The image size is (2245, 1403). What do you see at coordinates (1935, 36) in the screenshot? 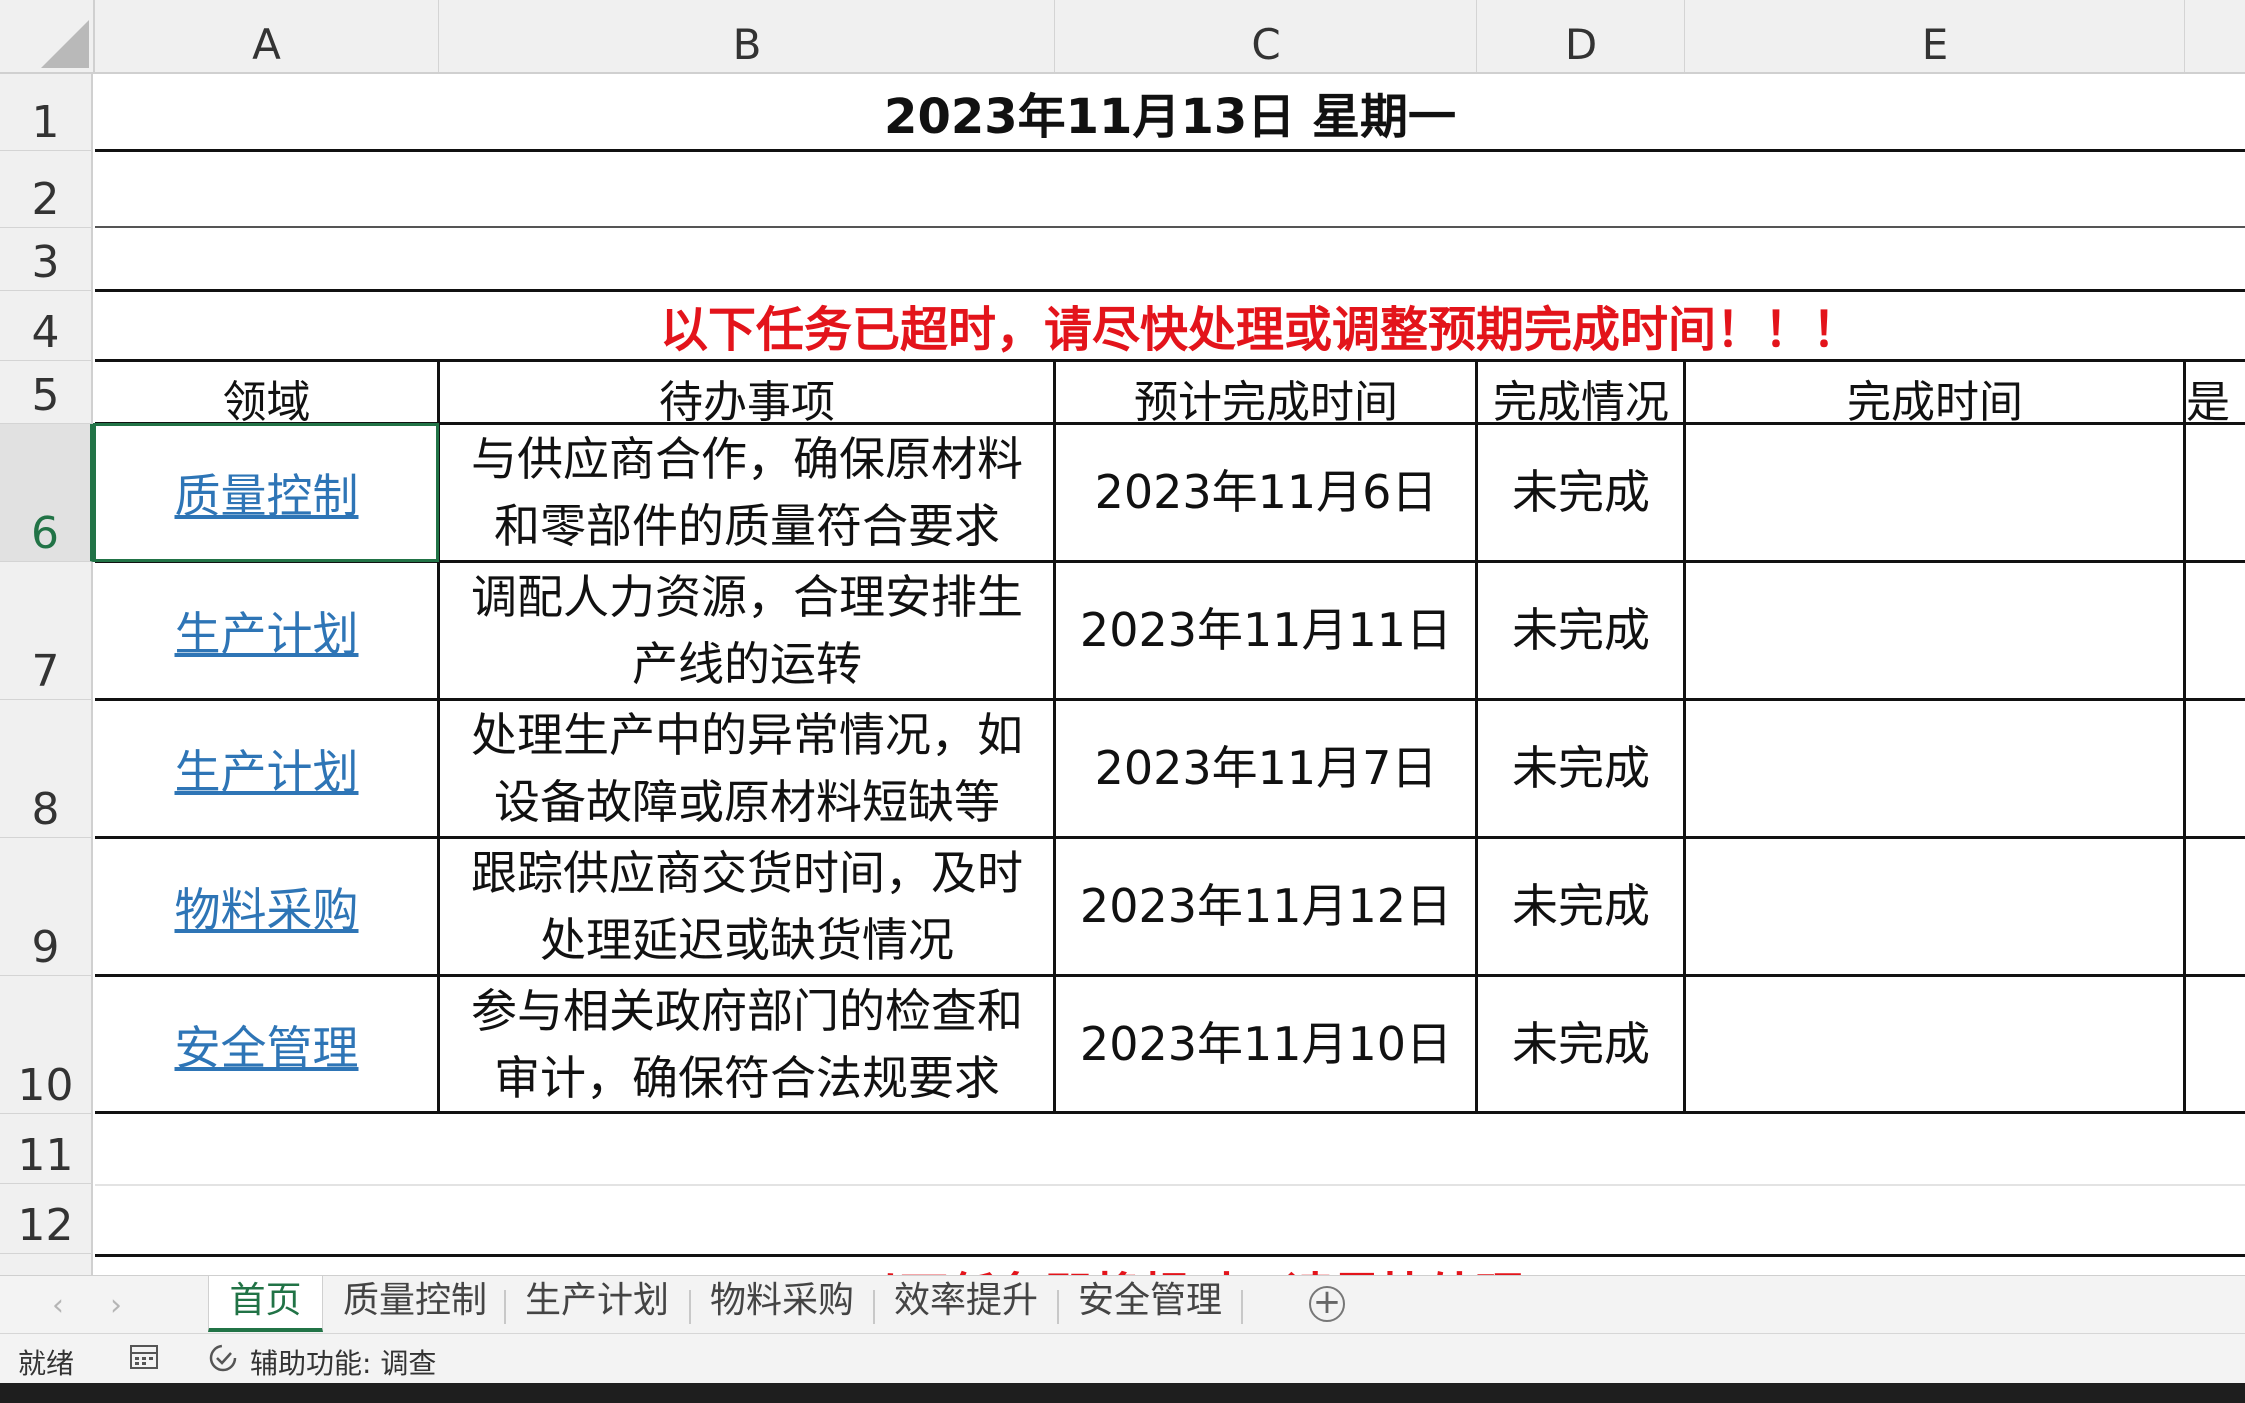
I see `column-header-e: E` at bounding box center [1935, 36].